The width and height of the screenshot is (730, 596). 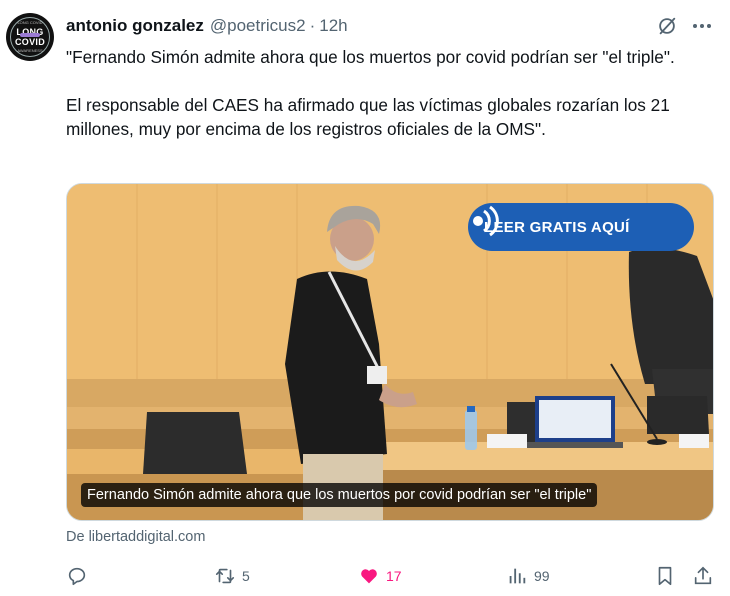 What do you see at coordinates (135, 537) in the screenshot?
I see `link-source: De libertaddigital.com` at bounding box center [135, 537].